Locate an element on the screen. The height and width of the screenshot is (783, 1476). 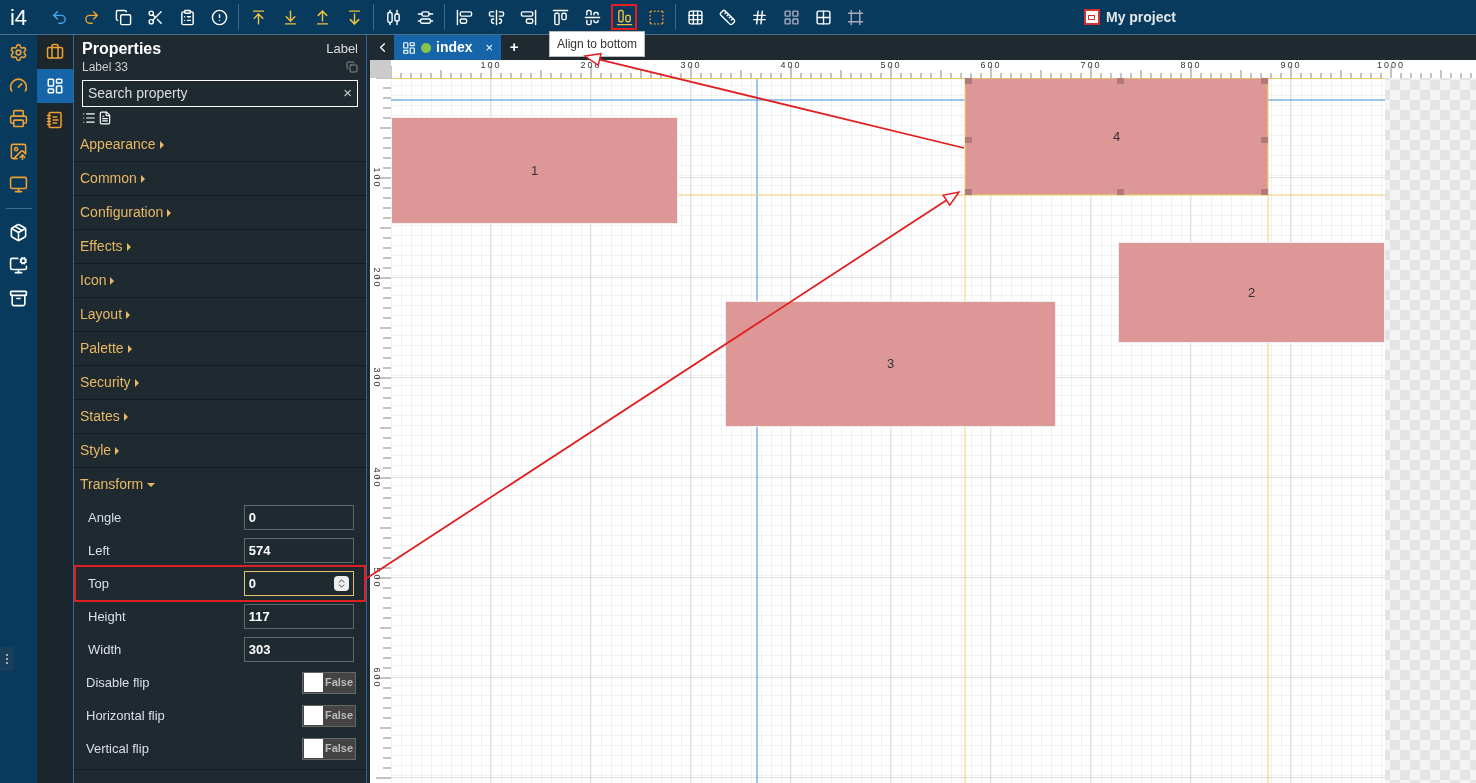
number-field: 574 is located at coordinates (298, 550).